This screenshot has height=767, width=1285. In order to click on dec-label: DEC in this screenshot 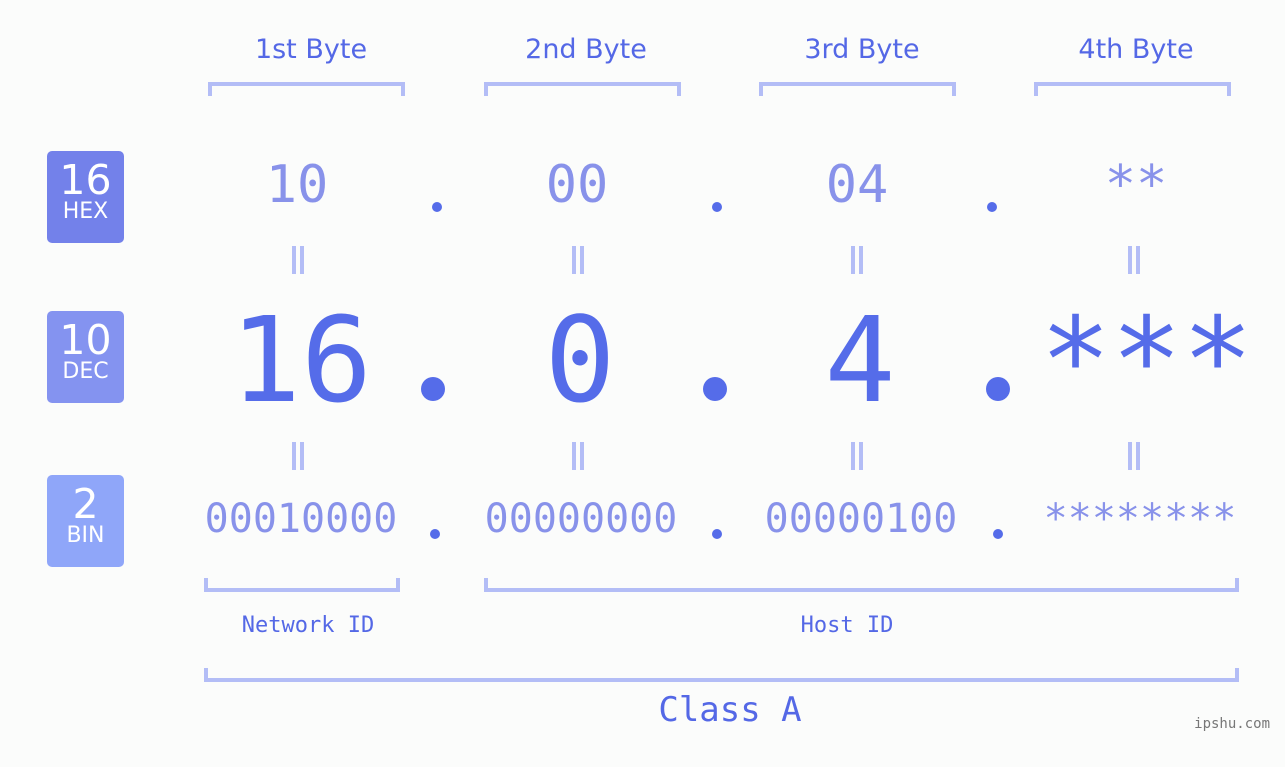, I will do `click(85, 371)`.